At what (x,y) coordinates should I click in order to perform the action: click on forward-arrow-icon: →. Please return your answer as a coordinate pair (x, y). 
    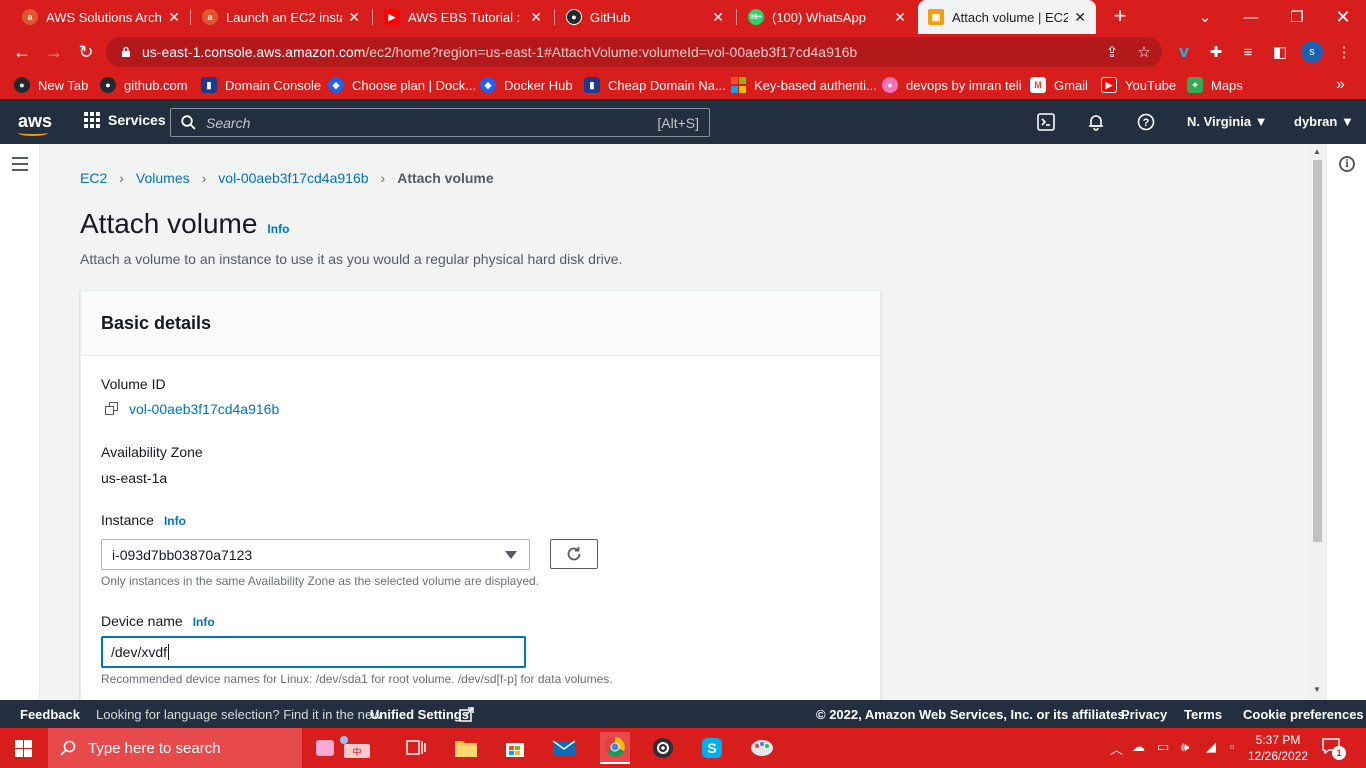
    Looking at the image, I should click on (54, 52).